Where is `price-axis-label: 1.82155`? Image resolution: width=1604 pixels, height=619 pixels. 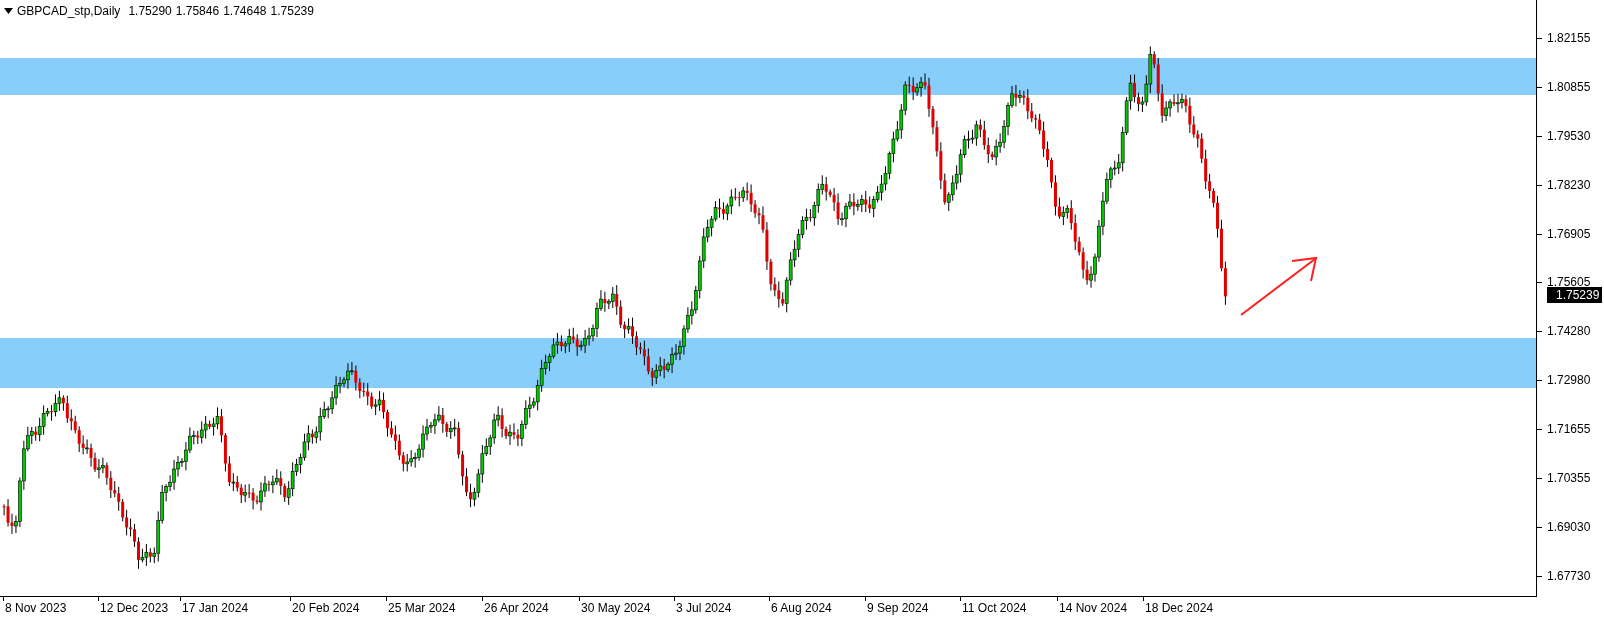
price-axis-label: 1.82155 is located at coordinates (1569, 37).